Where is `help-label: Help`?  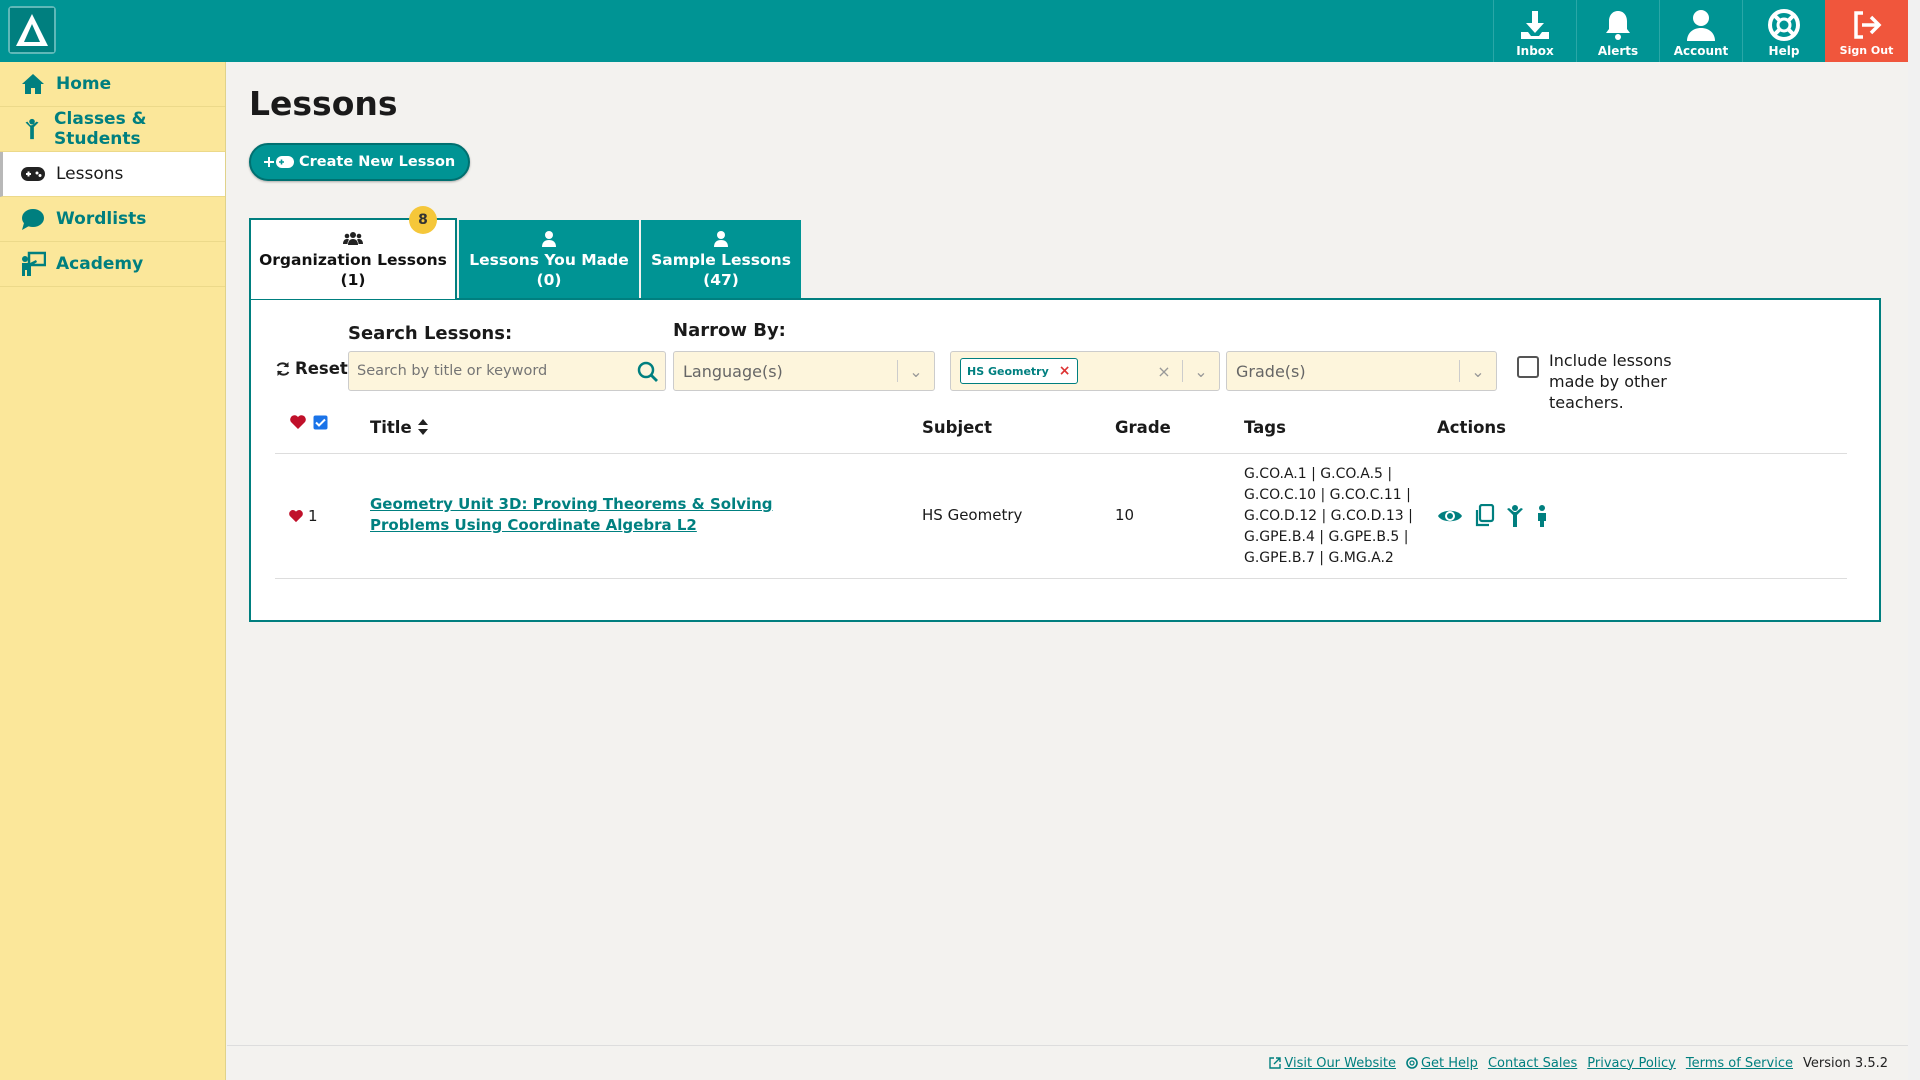 help-label: Help is located at coordinates (1784, 51).